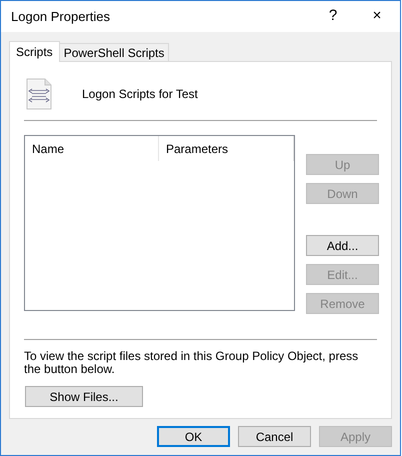  What do you see at coordinates (192, 356) in the screenshot?
I see `info-text: To view the script files stored in this Group Policy Object, press` at bounding box center [192, 356].